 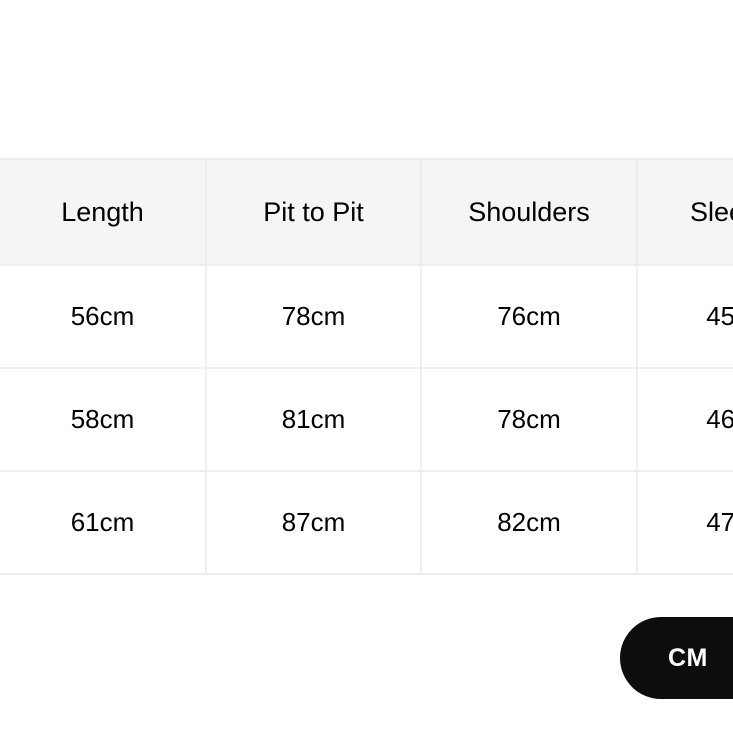 I want to click on table-row: 56cm 78cm 76cm 45cm, so click(x=366, y=317).